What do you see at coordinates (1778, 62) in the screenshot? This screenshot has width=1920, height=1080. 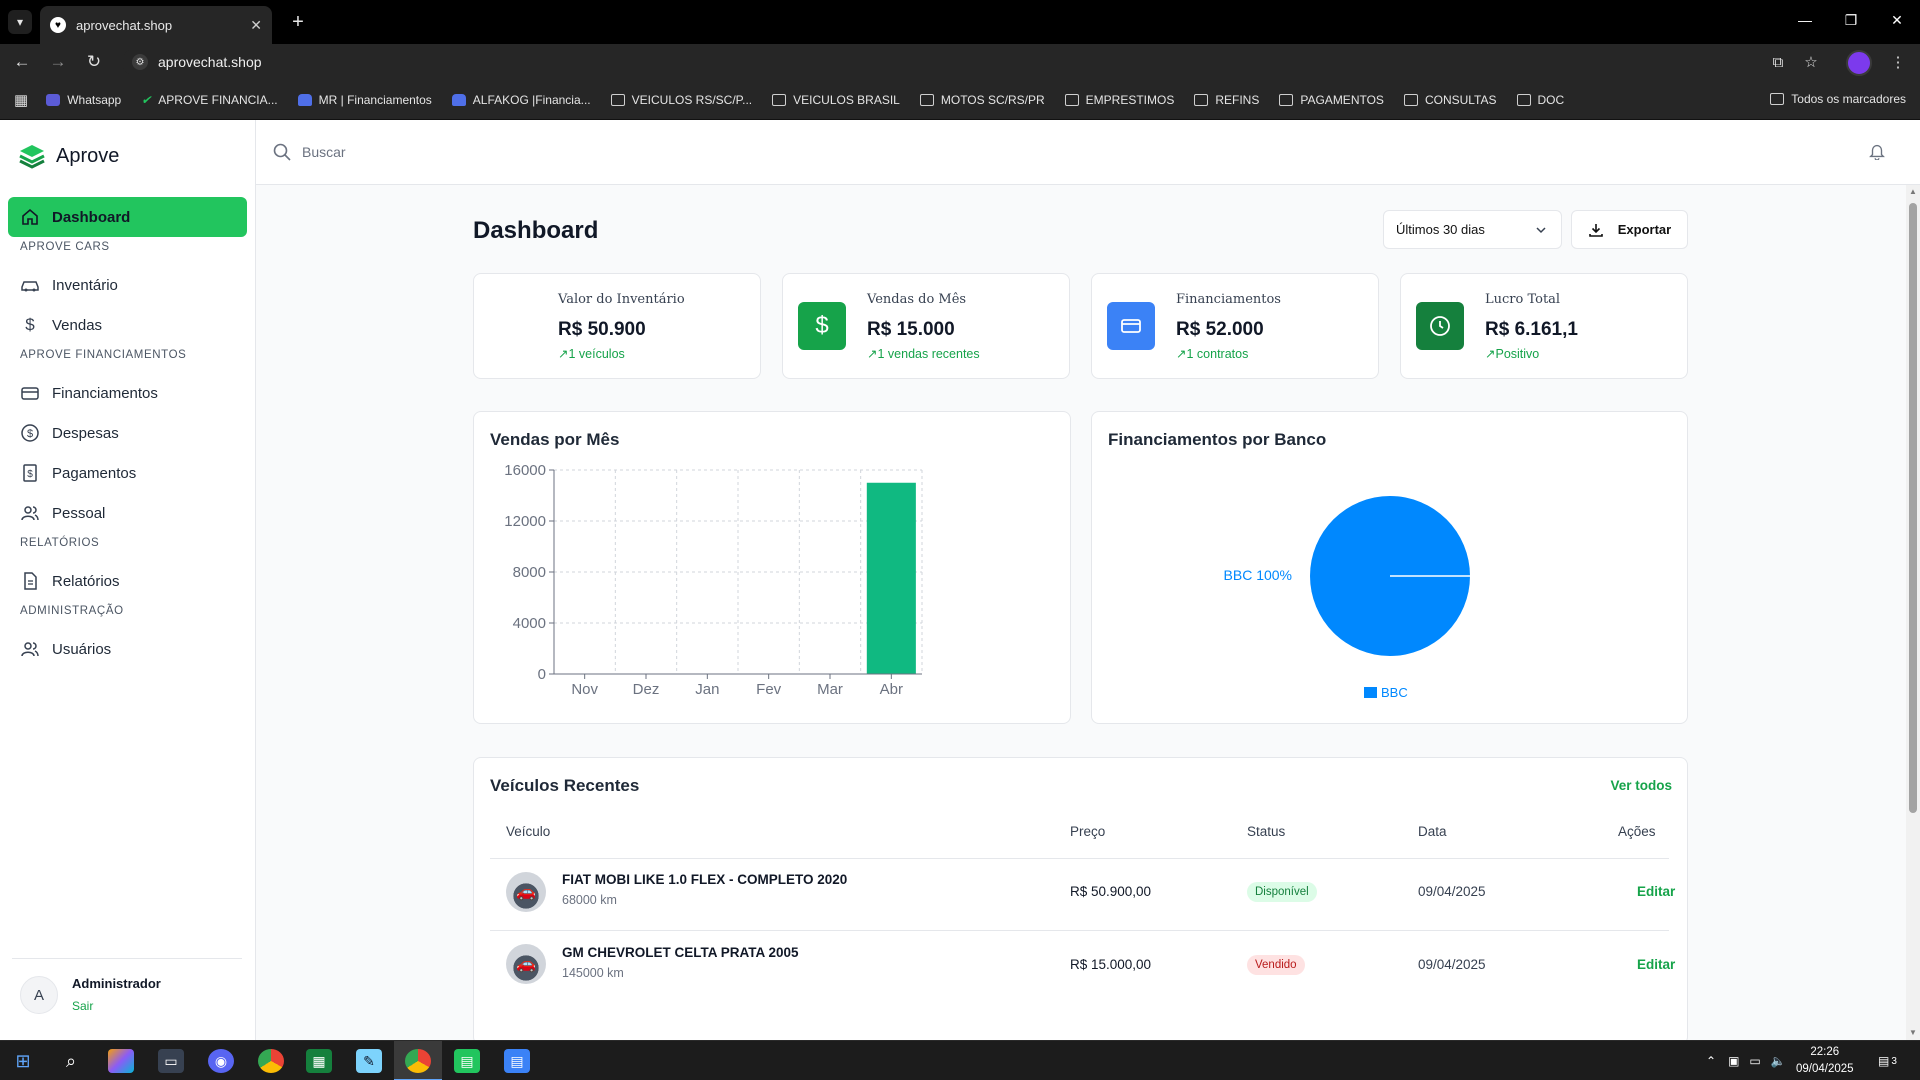 I see `translate-icon: ⧉` at bounding box center [1778, 62].